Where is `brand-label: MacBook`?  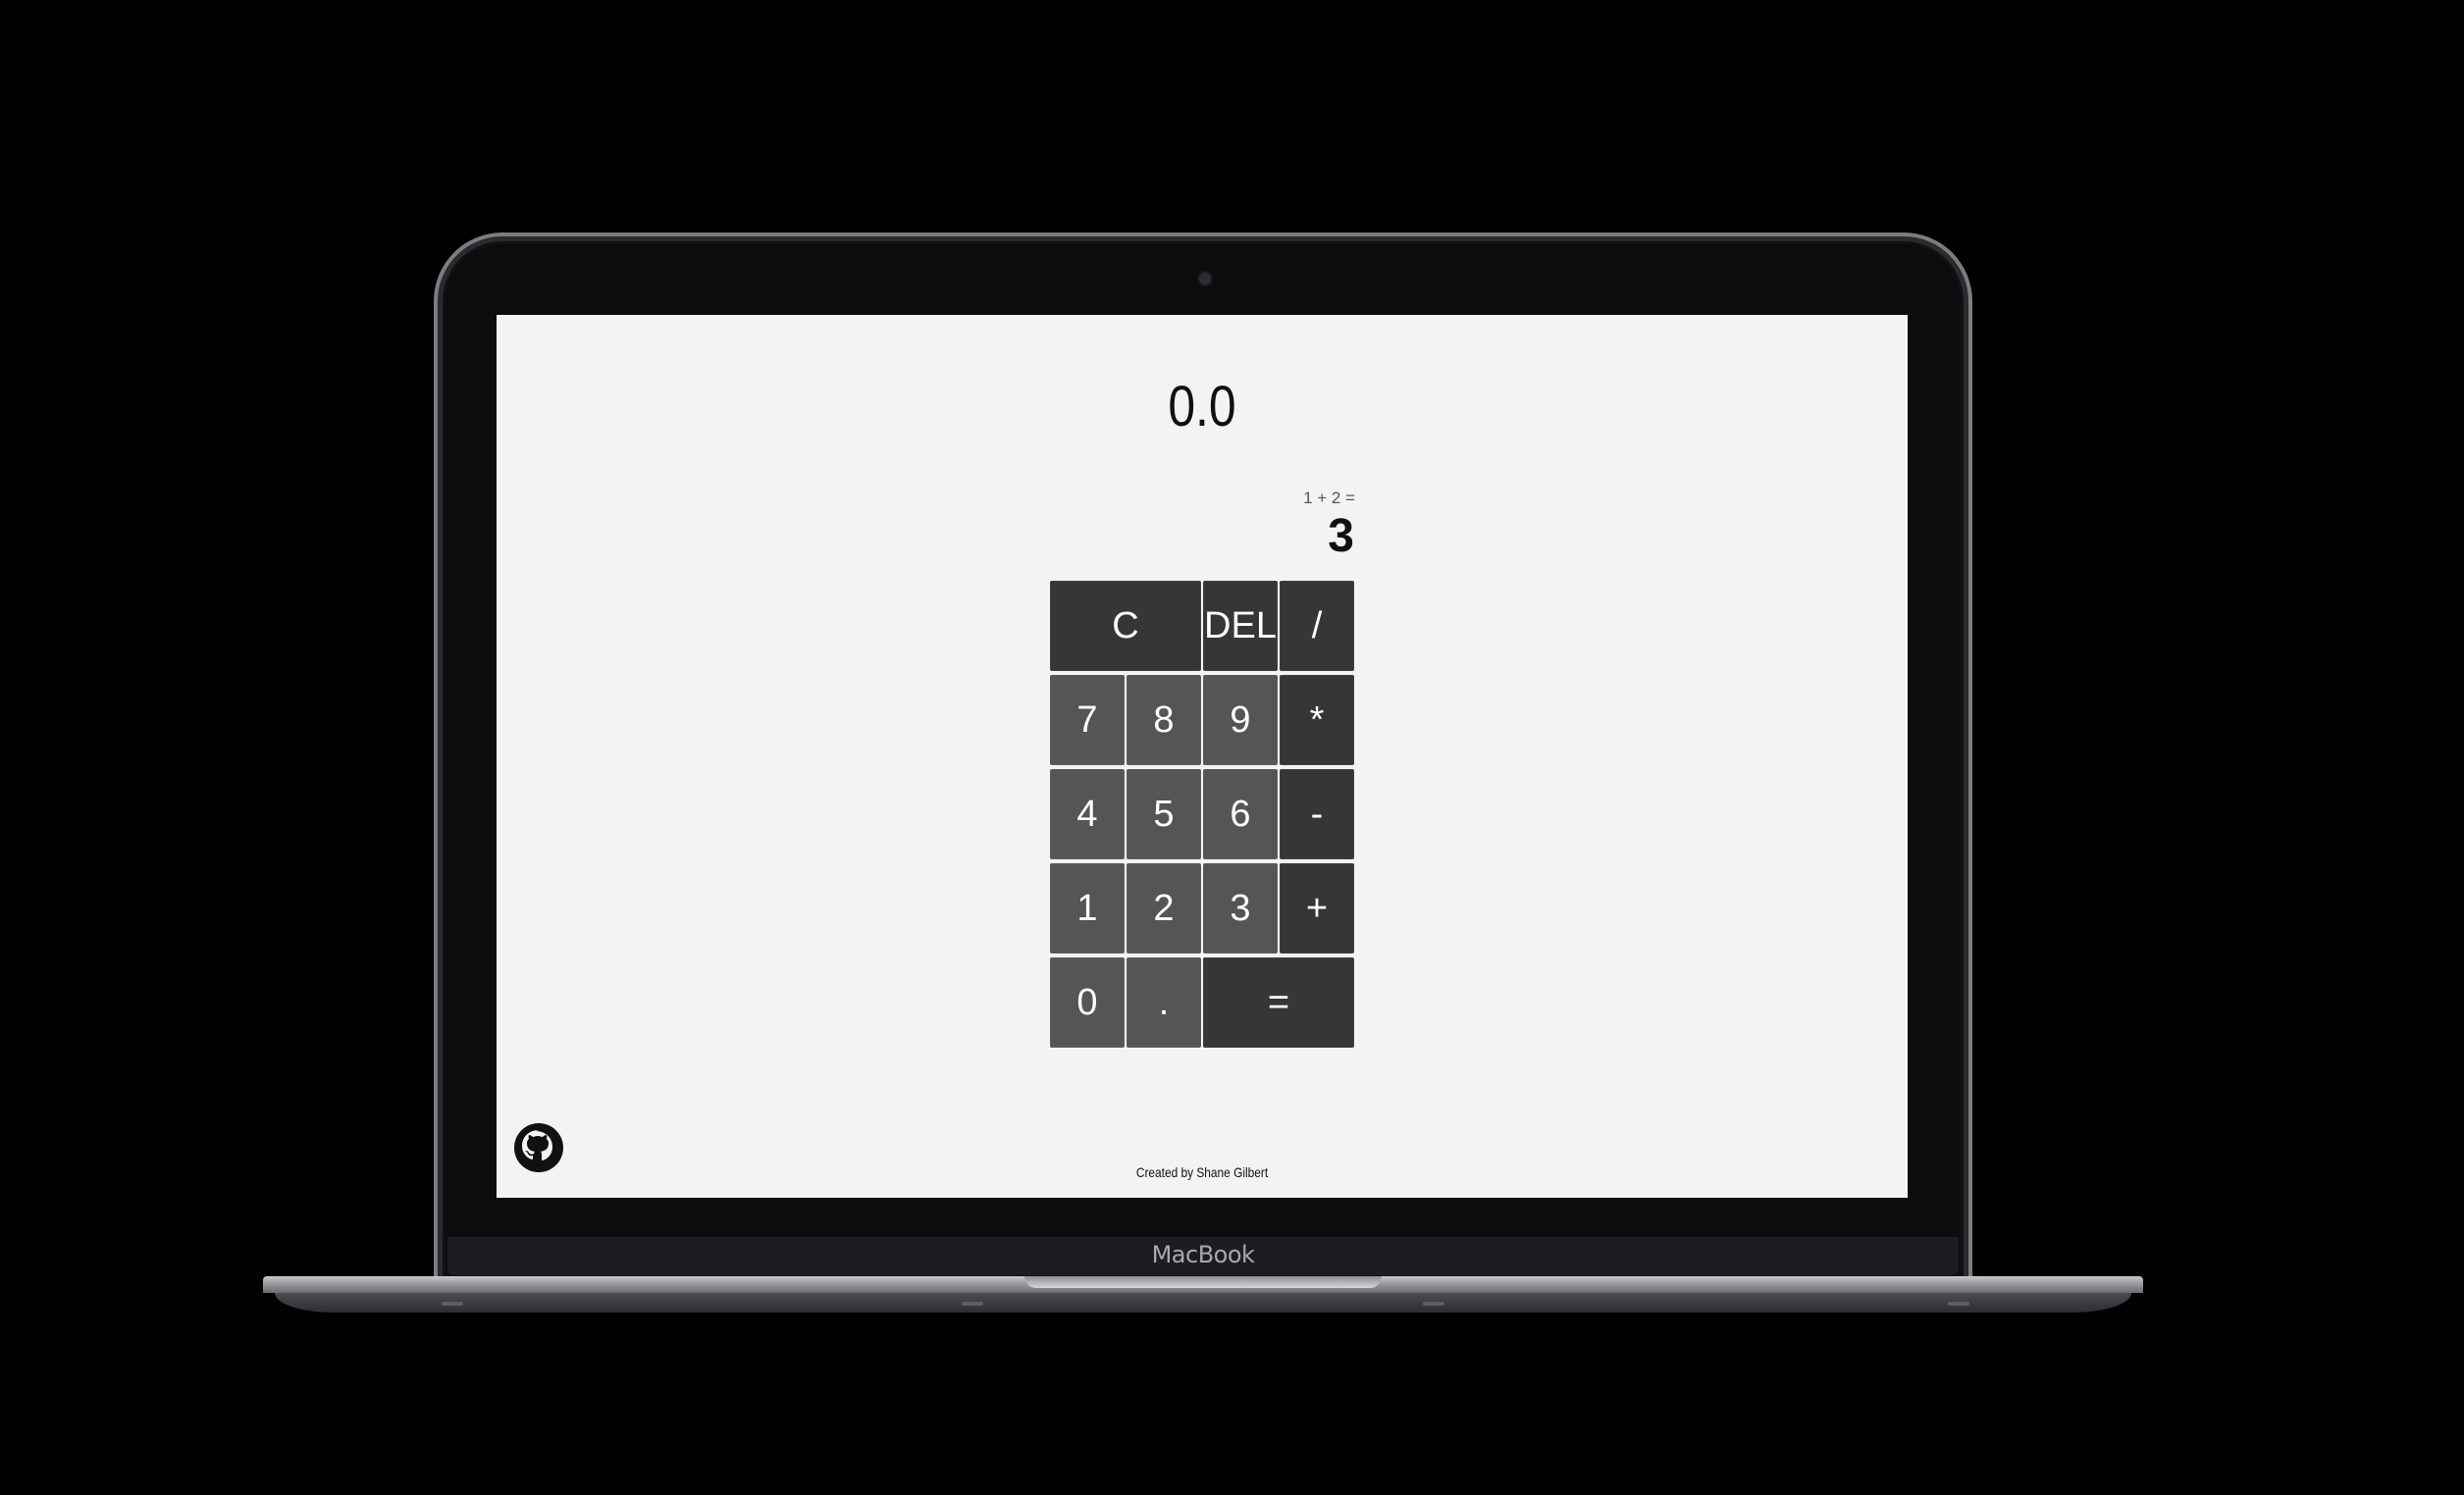
brand-label: MacBook is located at coordinates (1203, 1255).